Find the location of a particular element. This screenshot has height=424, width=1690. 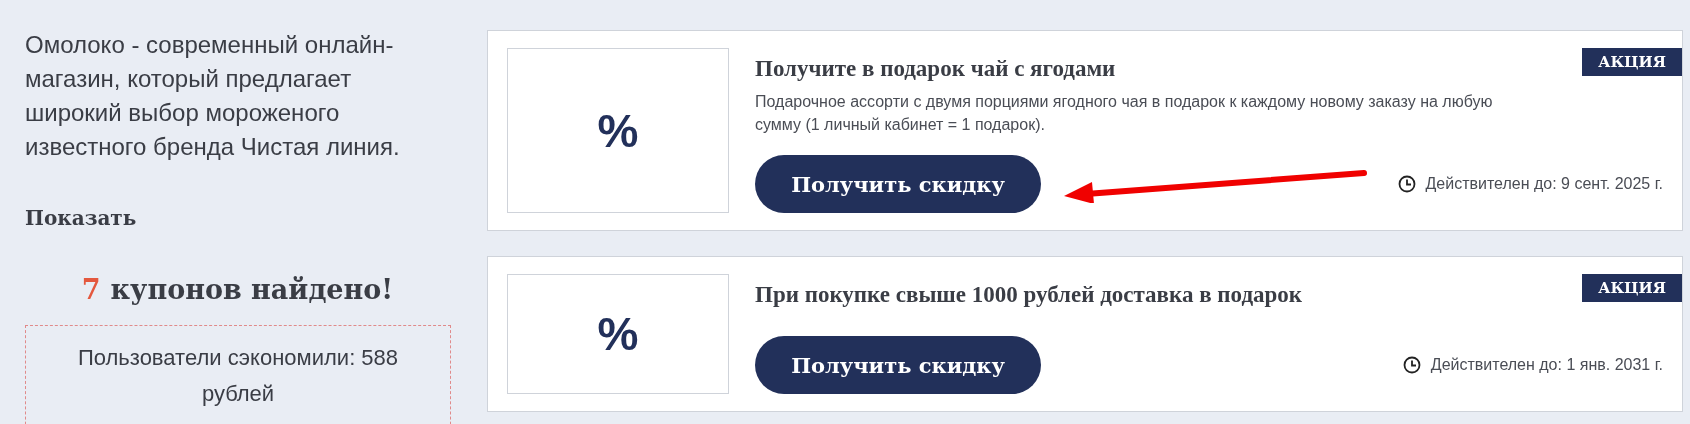

savings-text: Пользователи сэкономили: 588 рублей is located at coordinates (238, 376).